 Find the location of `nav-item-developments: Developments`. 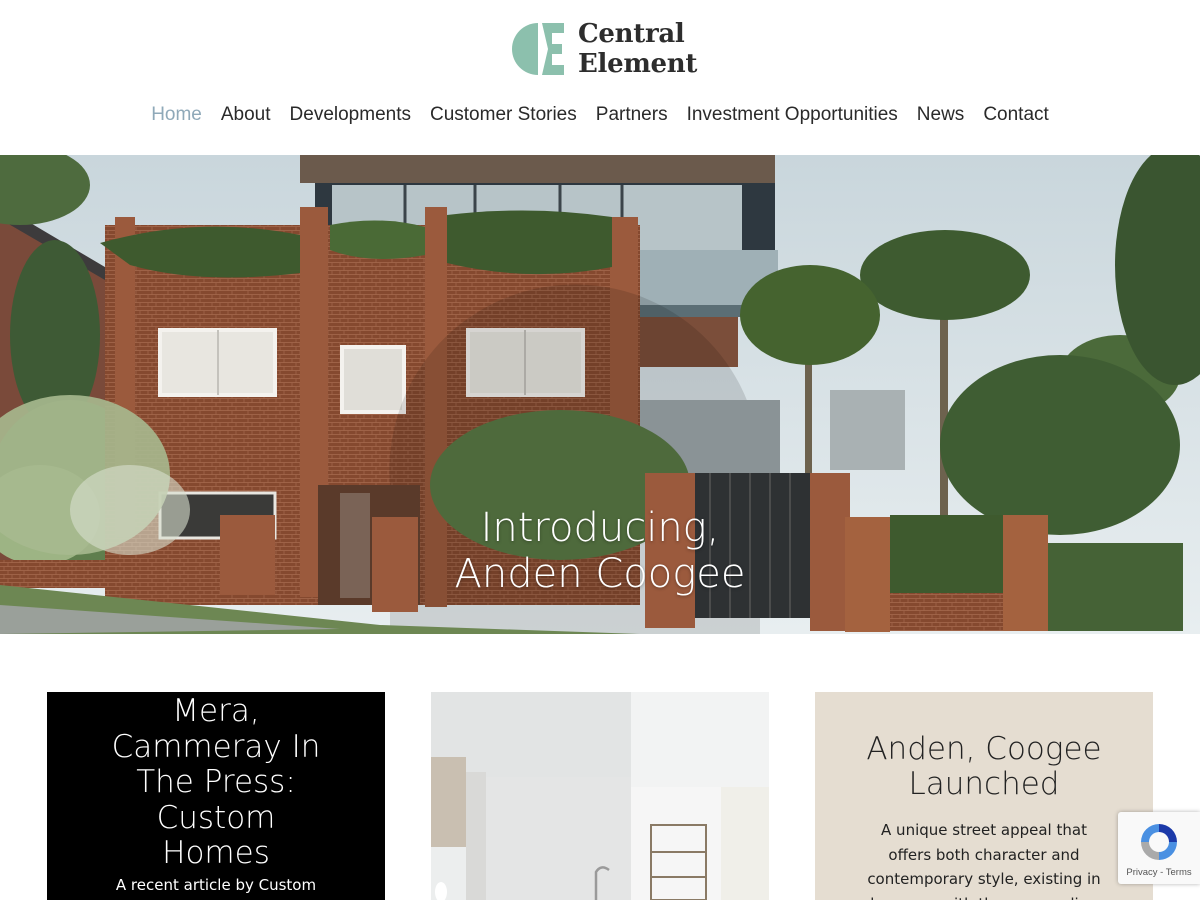

nav-item-developments: Developments is located at coordinates (350, 115).